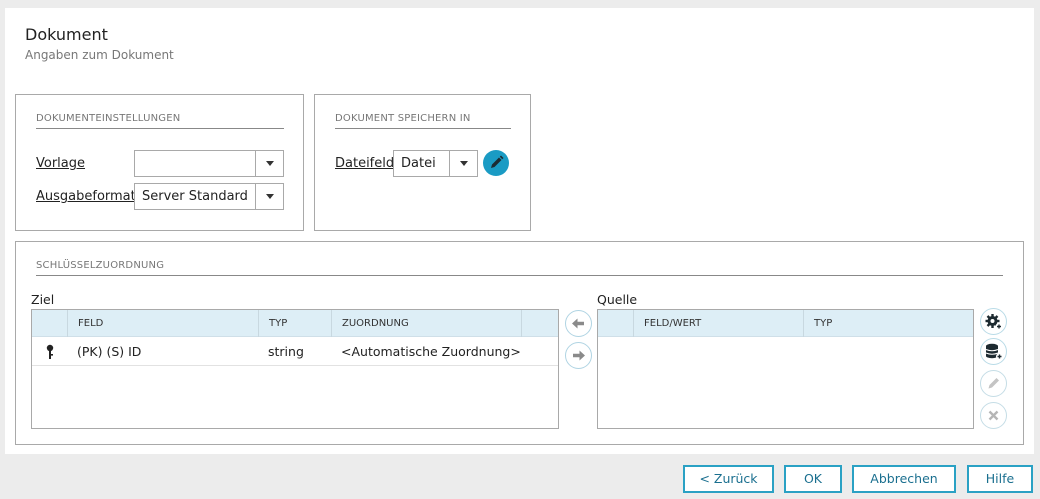  I want to click on column-header-feld-wert: FELD/WERT, so click(719, 323).